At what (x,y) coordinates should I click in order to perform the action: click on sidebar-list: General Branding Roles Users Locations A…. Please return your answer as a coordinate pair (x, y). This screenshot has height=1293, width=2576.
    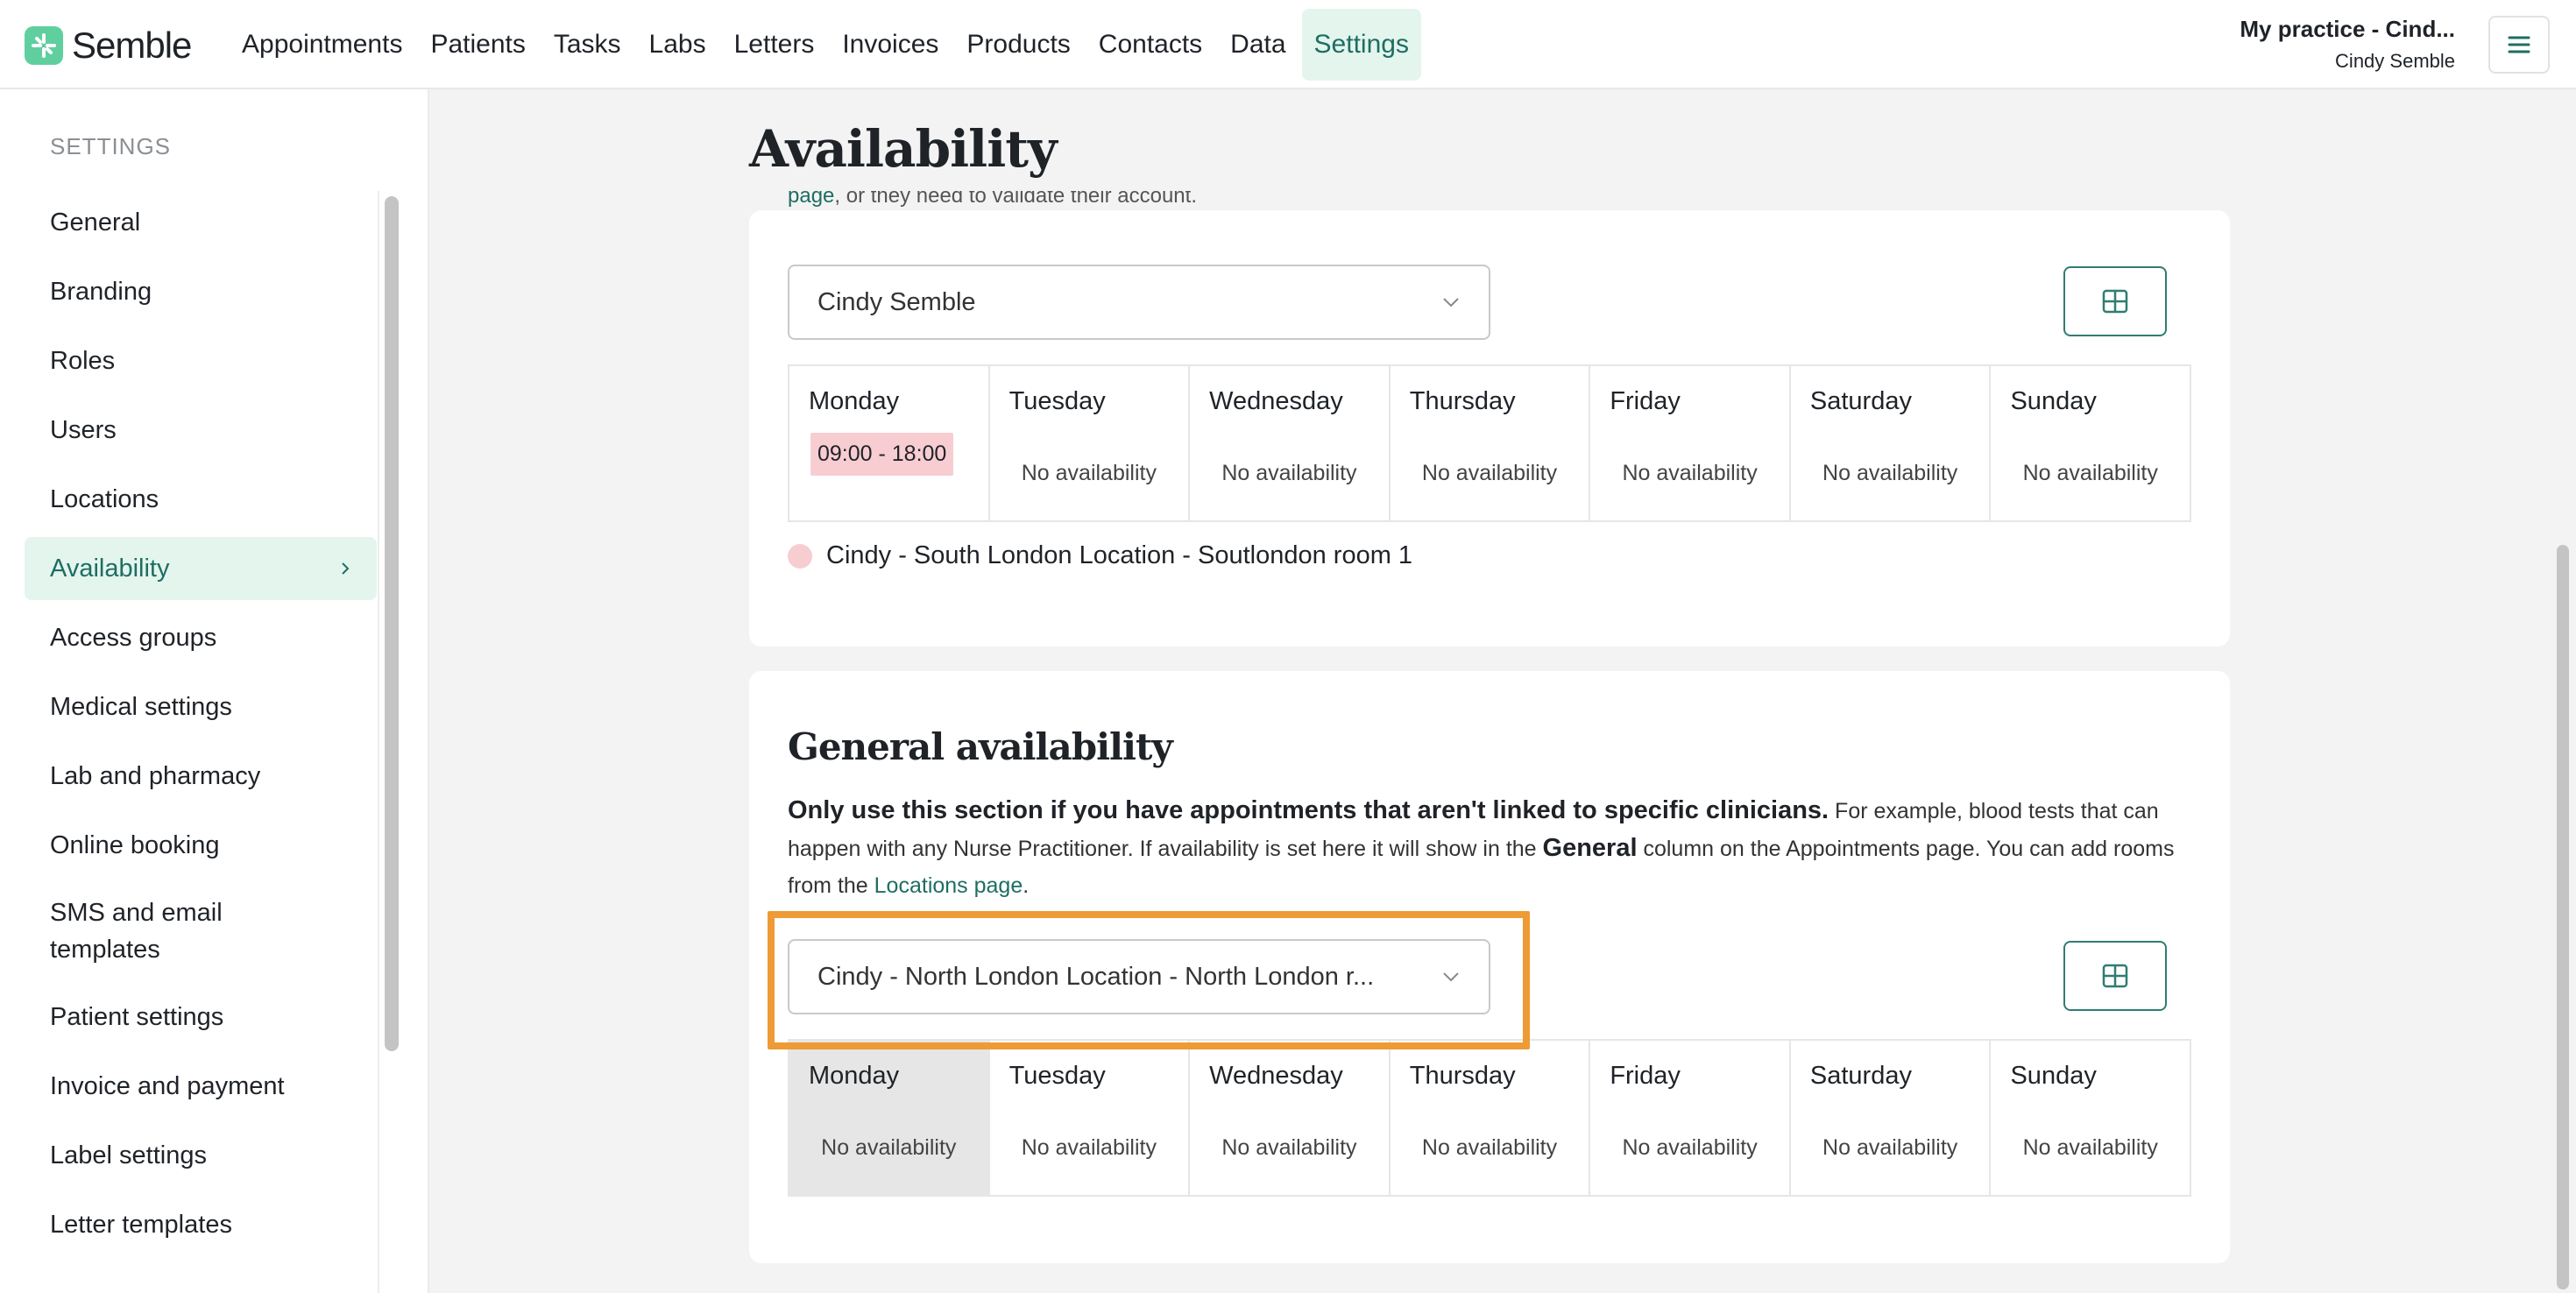
    Looking at the image, I should click on (201, 726).